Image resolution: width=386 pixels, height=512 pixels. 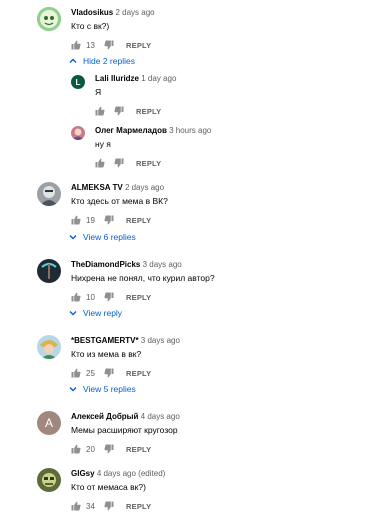 What do you see at coordinates (90, 373) in the screenshot?
I see `like-count: 25` at bounding box center [90, 373].